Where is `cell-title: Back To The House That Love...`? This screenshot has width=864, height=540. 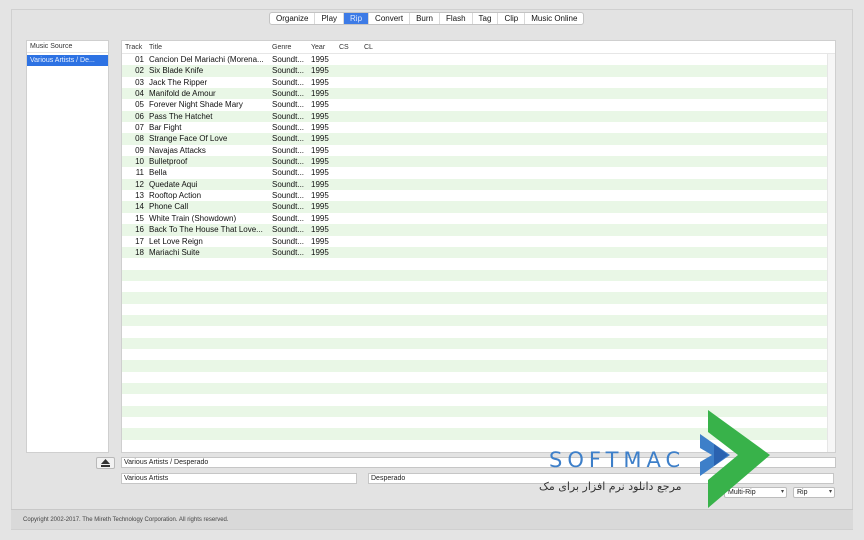 cell-title: Back To The House That Love... is located at coordinates (206, 230).